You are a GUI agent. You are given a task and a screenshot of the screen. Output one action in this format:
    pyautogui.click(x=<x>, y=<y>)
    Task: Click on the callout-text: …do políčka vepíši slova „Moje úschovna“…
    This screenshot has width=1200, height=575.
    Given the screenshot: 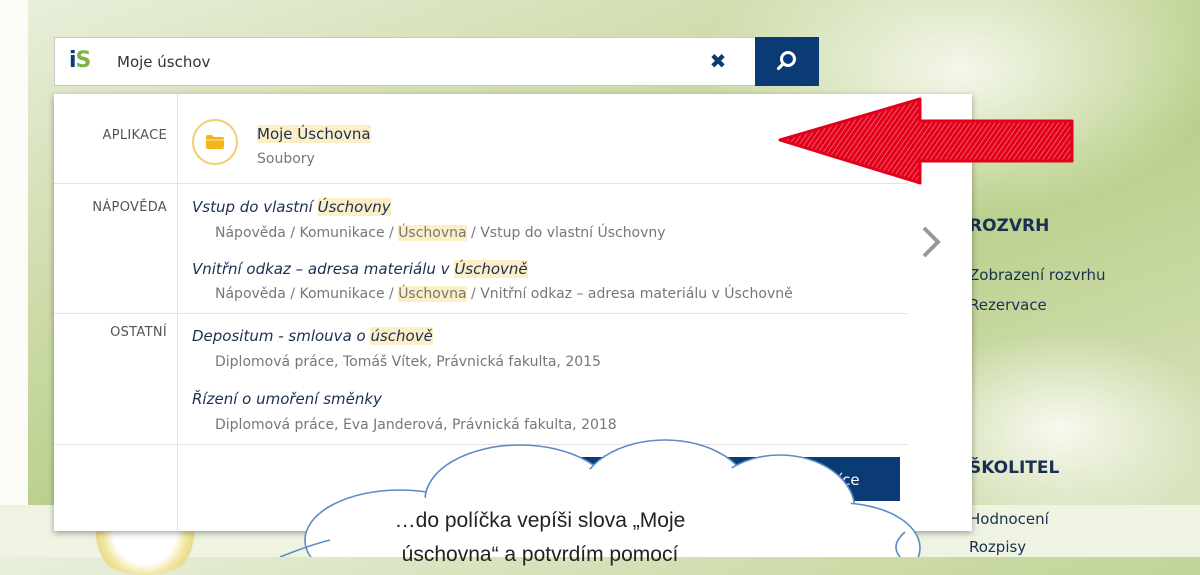 What is the action you would take?
    pyautogui.click(x=540, y=537)
    